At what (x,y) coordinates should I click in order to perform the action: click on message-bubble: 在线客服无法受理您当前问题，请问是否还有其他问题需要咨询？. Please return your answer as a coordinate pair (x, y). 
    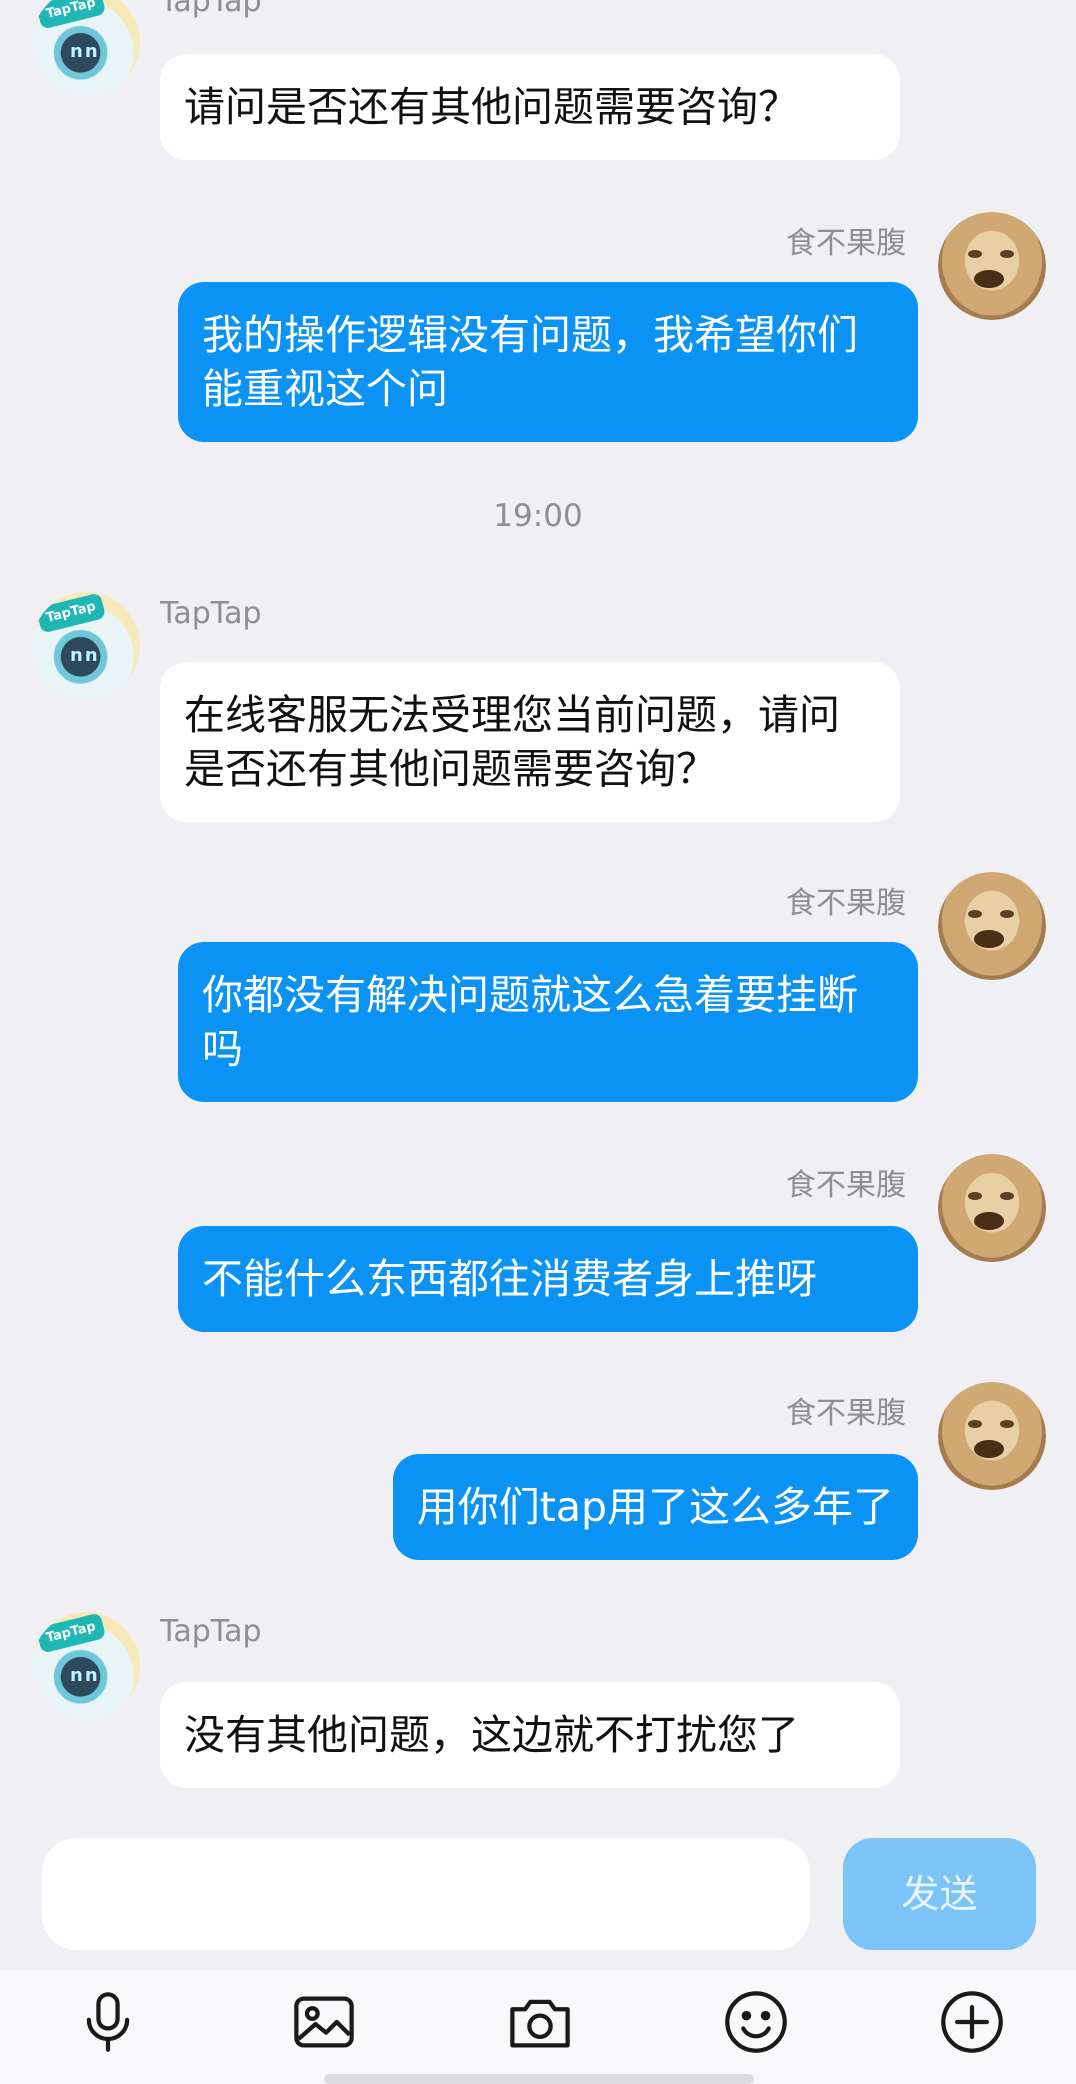
    Looking at the image, I should click on (530, 742).